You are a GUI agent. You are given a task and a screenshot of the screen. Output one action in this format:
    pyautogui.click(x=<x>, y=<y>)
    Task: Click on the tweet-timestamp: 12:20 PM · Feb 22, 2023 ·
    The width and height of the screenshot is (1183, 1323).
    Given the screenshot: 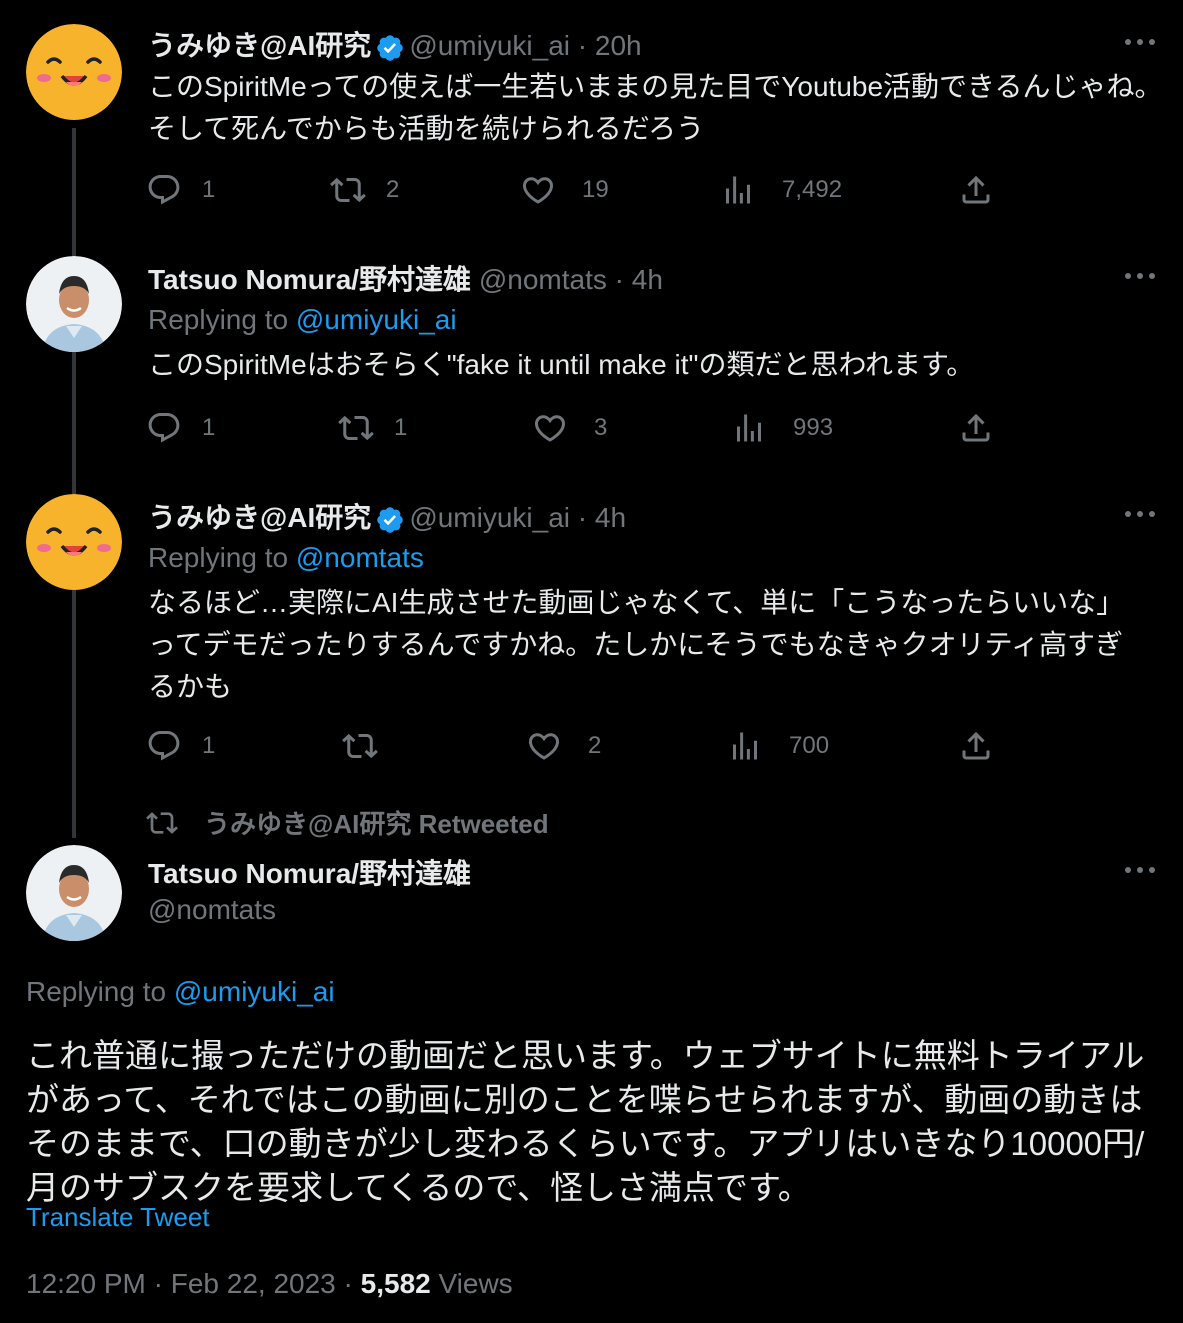 What is the action you would take?
    pyautogui.click(x=193, y=1283)
    